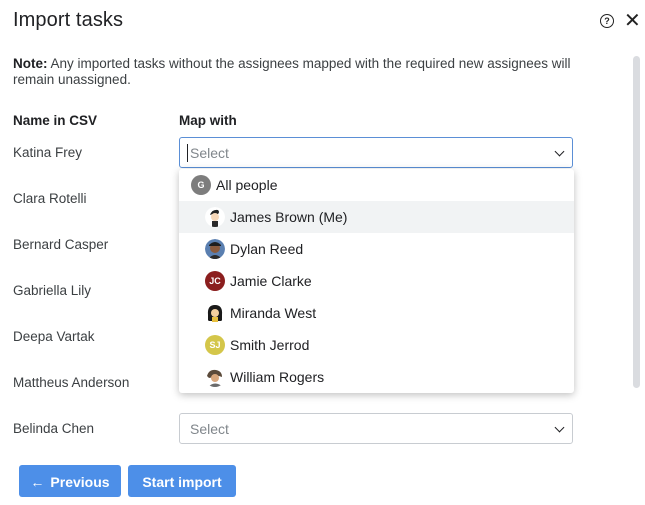 This screenshot has height=505, width=645. Describe the element at coordinates (30, 63) in the screenshot. I see `note-prefix: Note:` at that location.